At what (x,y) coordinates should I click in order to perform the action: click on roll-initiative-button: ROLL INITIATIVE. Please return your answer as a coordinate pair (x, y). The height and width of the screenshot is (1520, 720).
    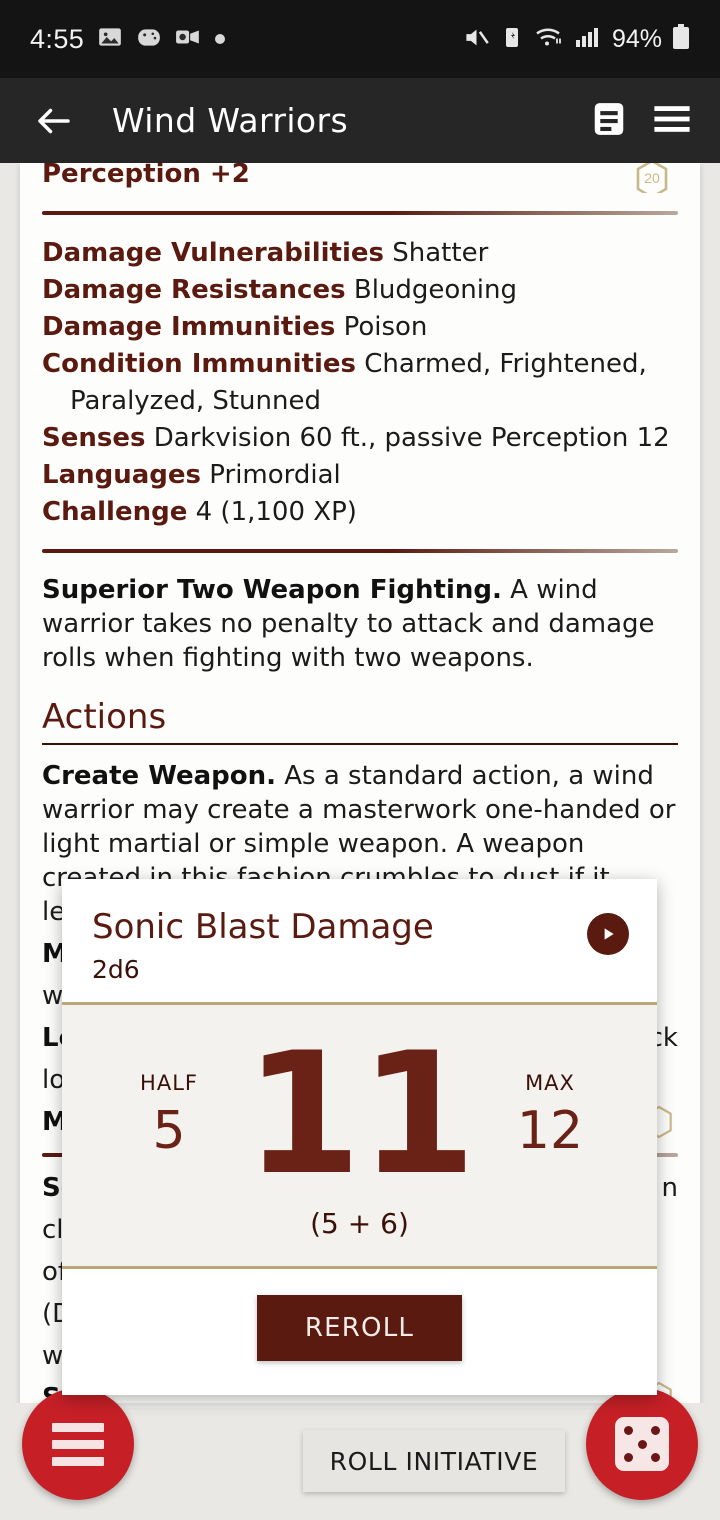
    Looking at the image, I should click on (434, 1461).